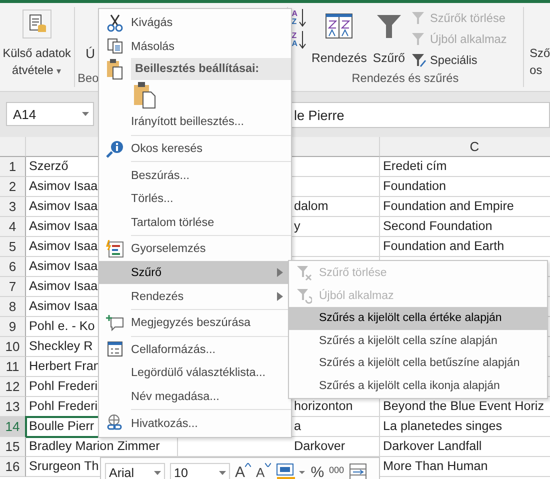 Image resolution: width=550 pixels, height=479 pixels. Describe the element at coordinates (465, 187) in the screenshot. I see `table-cell: Foundation` at that location.